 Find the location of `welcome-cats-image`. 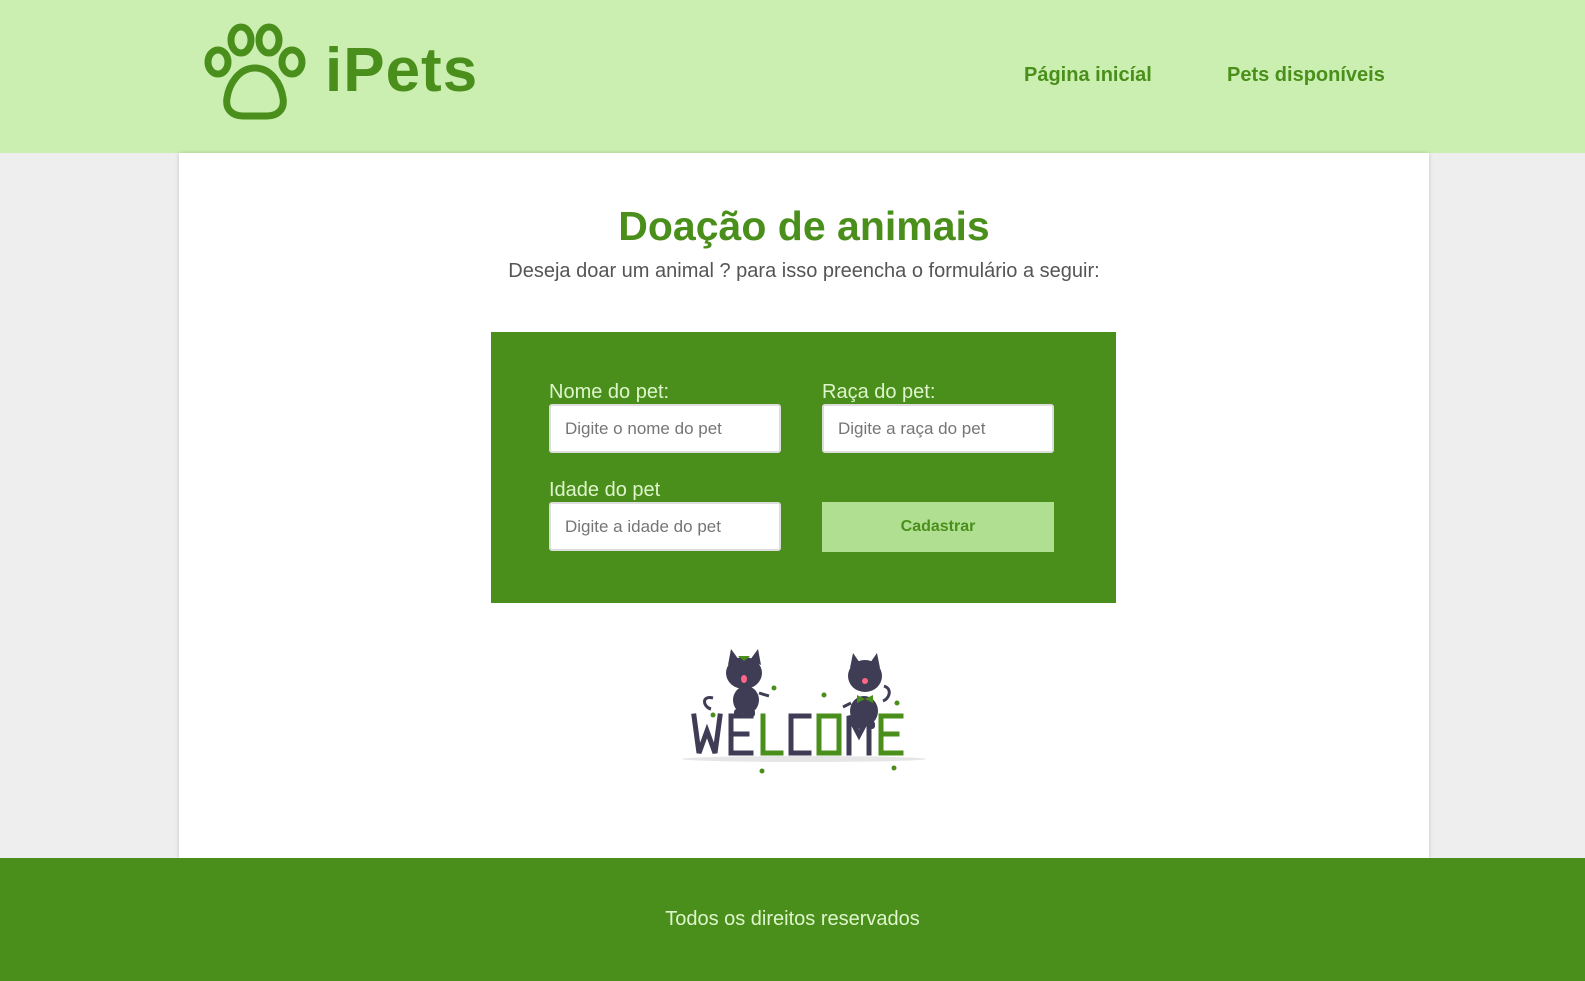

welcome-cats-image is located at coordinates (804, 711).